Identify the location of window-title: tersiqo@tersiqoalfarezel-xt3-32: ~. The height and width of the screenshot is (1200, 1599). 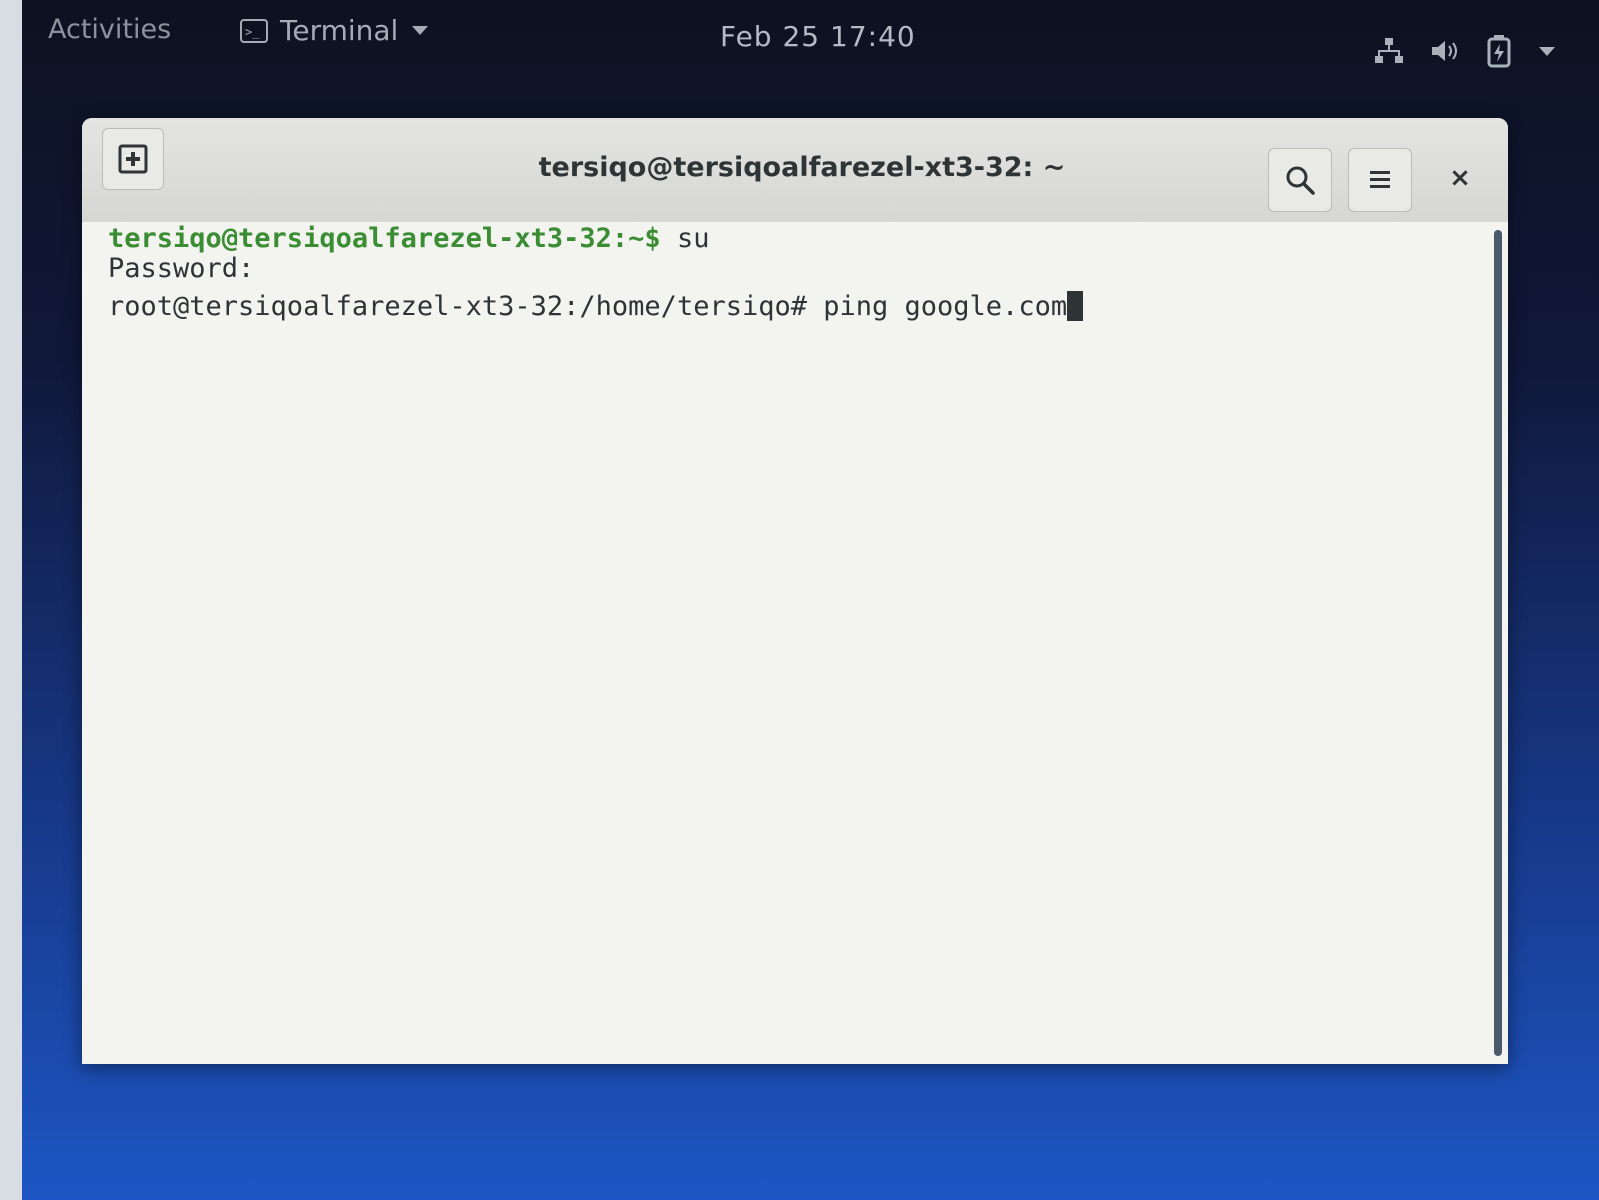
(802, 167).